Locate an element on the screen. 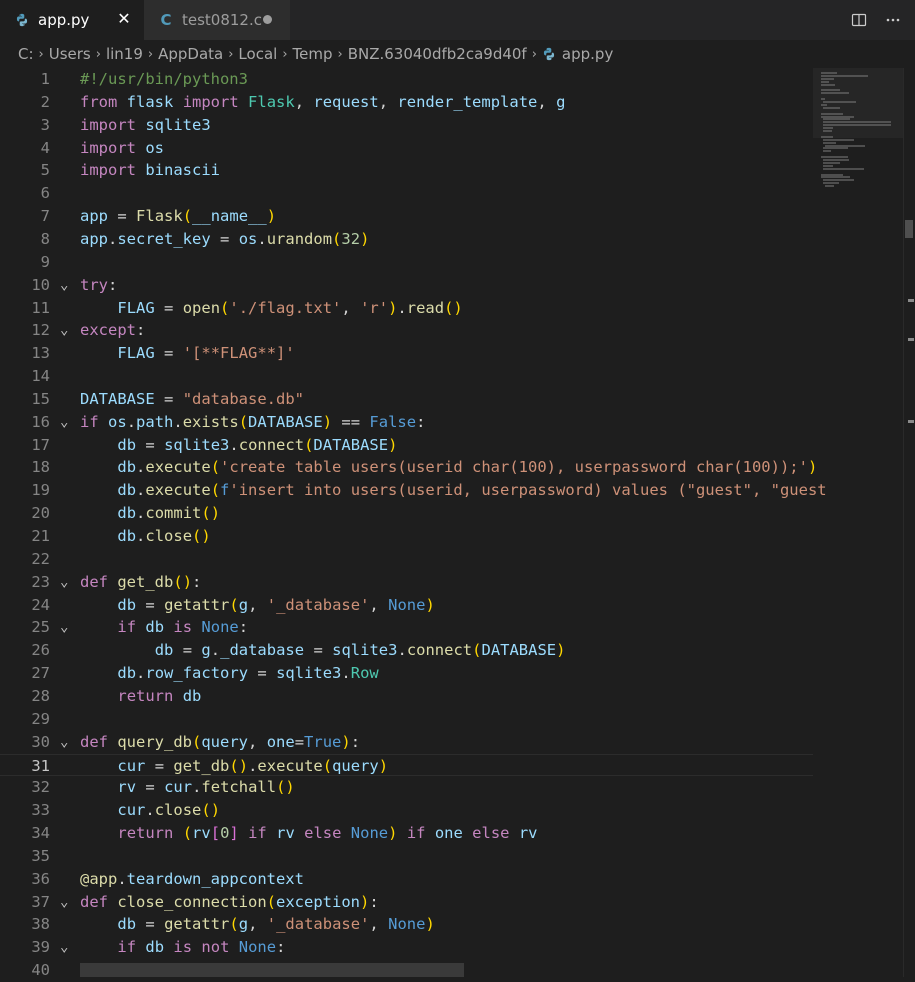  code-text: if db is not None: is located at coordinates (201, 947).